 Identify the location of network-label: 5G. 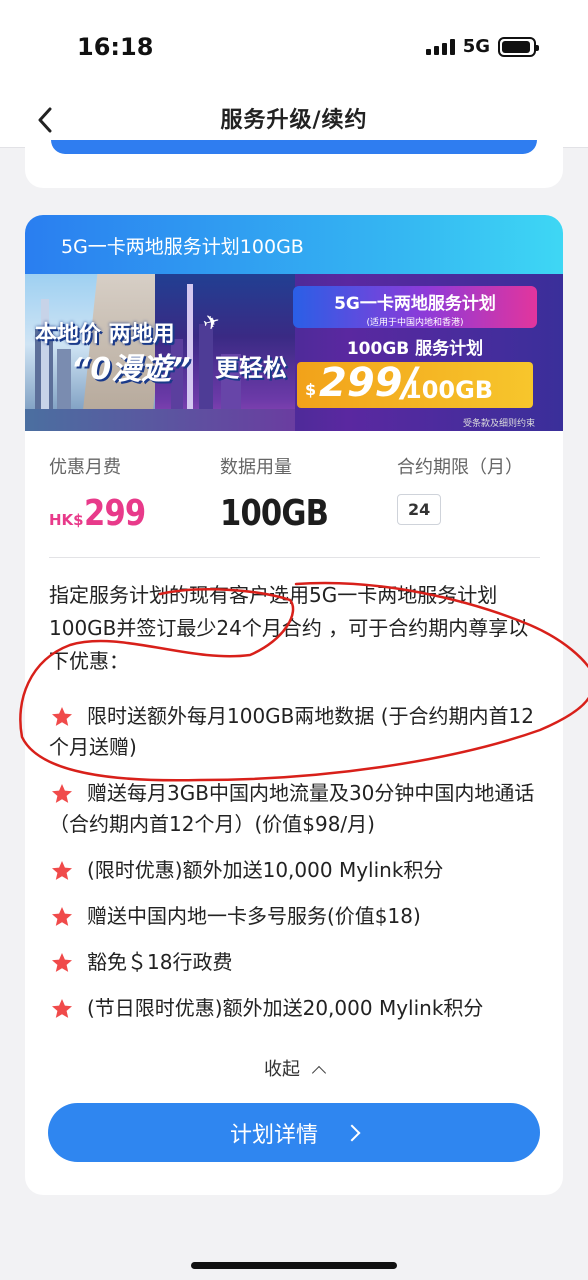
(476, 46).